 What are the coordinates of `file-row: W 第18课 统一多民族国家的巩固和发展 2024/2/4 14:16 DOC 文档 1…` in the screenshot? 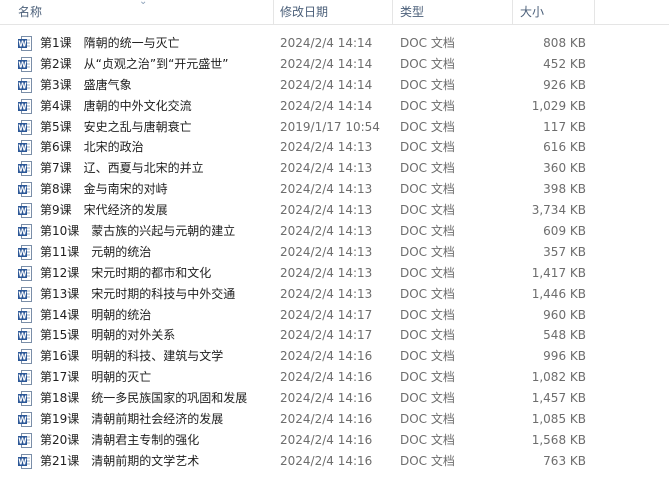 It's located at (334, 398).